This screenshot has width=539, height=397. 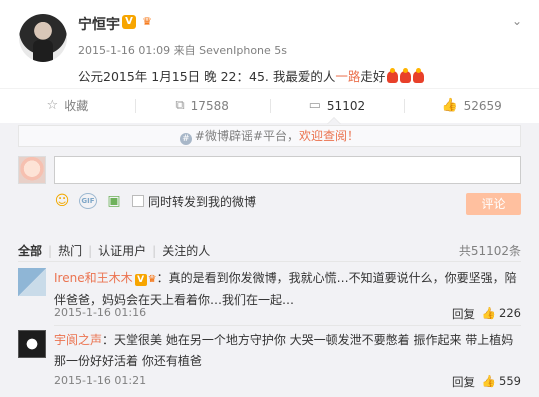 I want to click on post-text-highlight: 一路, so click(x=347, y=76).